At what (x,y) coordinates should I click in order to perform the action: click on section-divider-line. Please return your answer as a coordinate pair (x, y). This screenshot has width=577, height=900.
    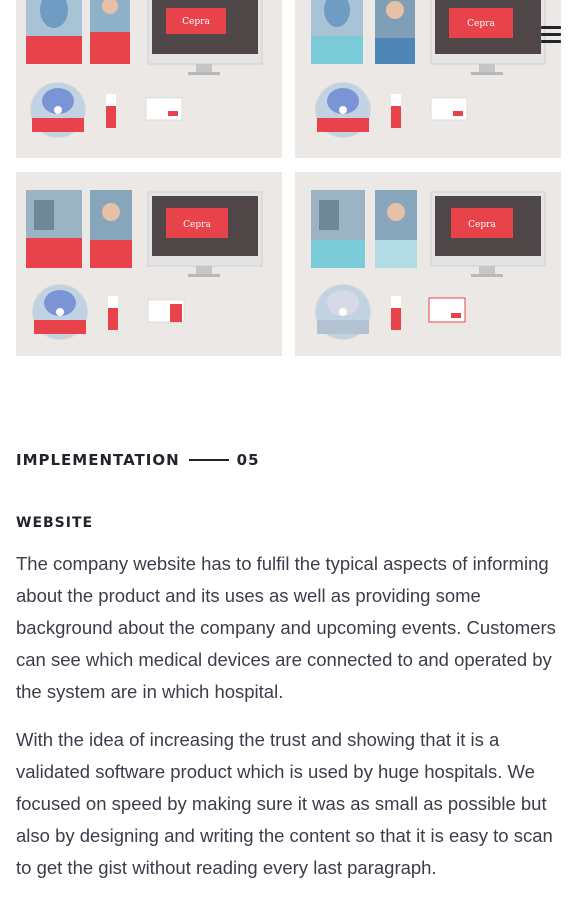
    Looking at the image, I should click on (208, 460).